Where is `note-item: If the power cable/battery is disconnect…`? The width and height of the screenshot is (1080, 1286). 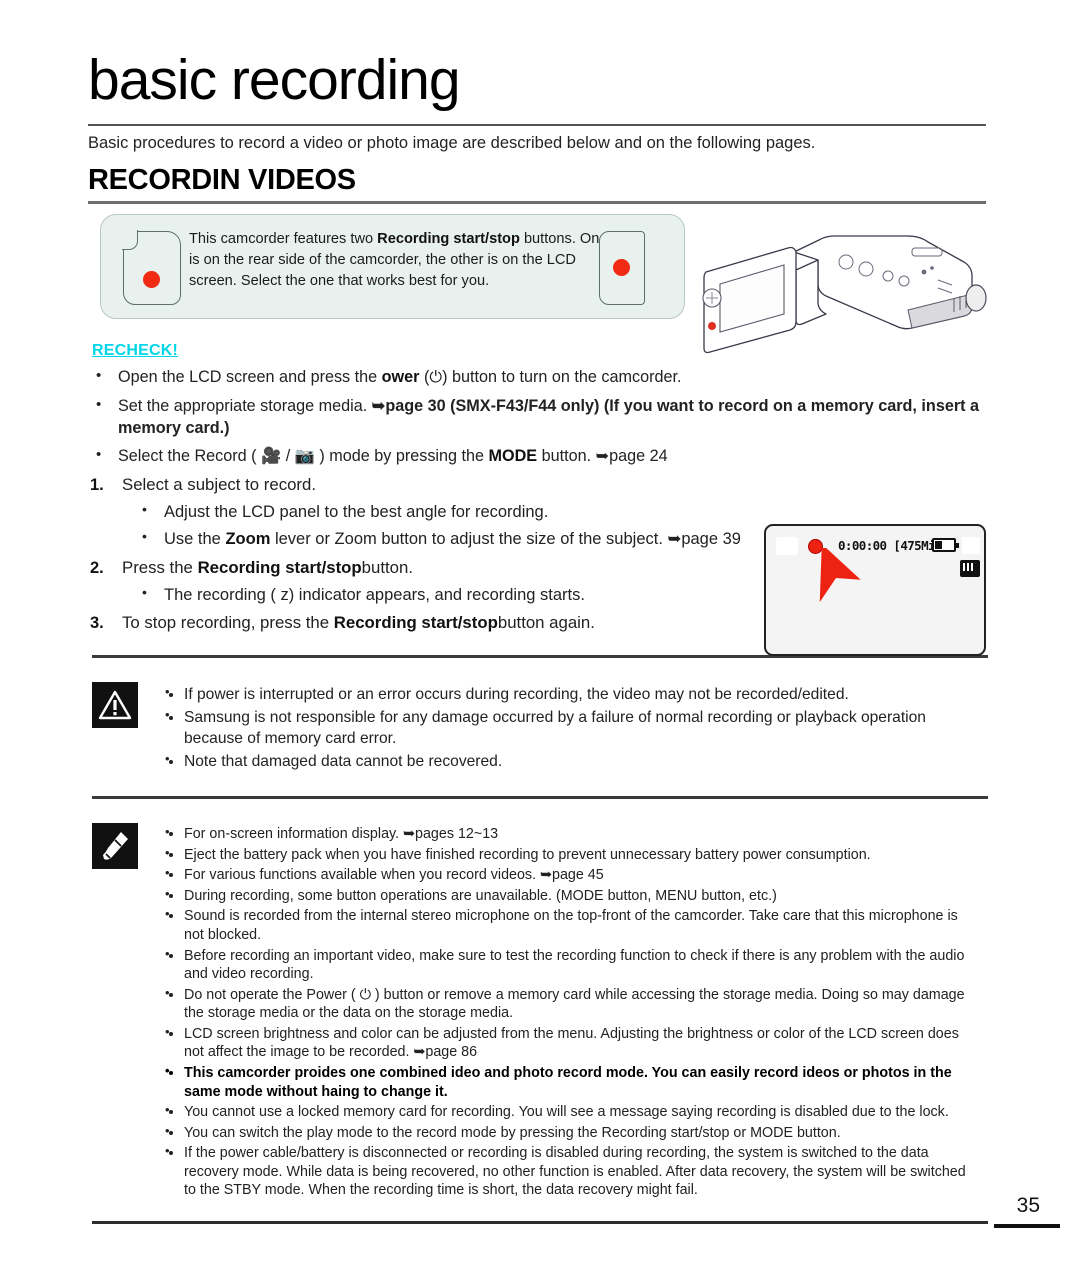 note-item: If the power cable/battery is disconnect… is located at coordinates (571, 1171).